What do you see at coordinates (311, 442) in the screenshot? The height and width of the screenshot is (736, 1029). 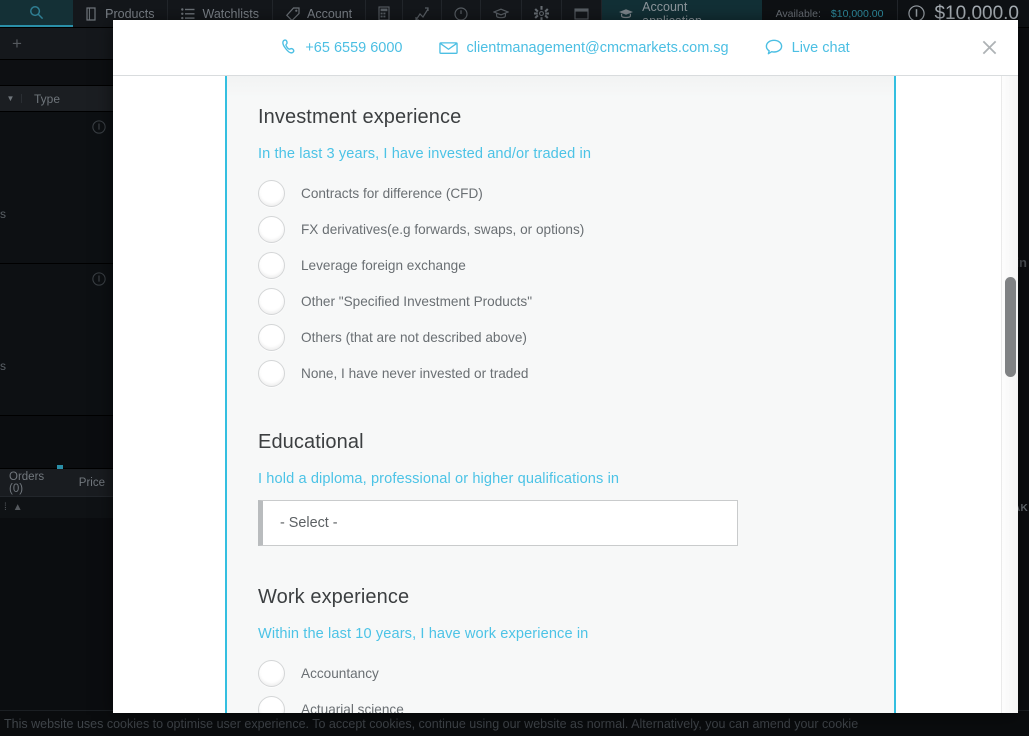 I see `section-title: Educational` at bounding box center [311, 442].